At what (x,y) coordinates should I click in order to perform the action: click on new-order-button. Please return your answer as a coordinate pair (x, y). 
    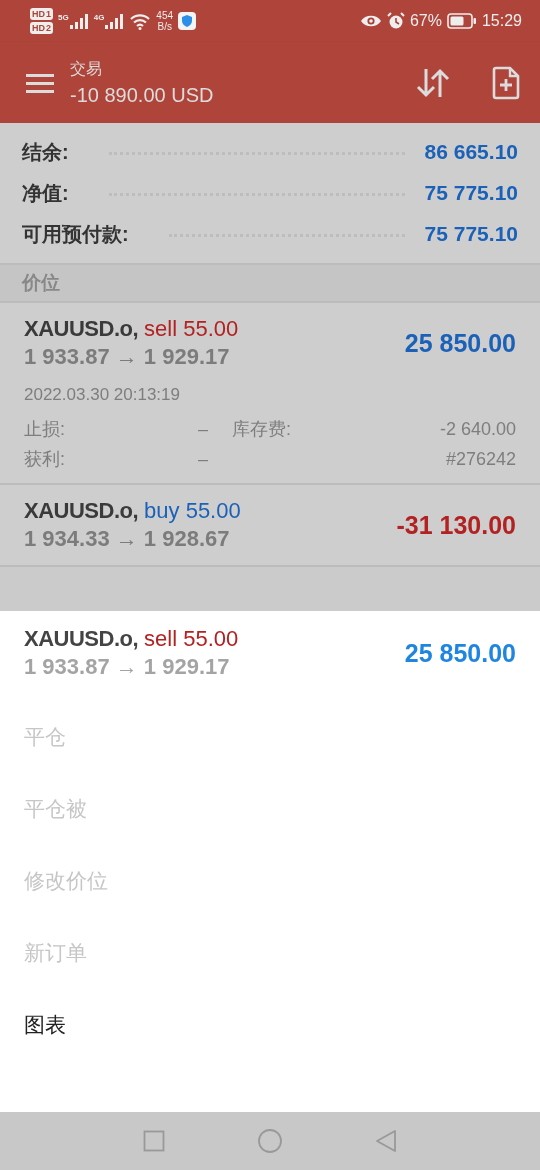
    Looking at the image, I should click on (506, 82).